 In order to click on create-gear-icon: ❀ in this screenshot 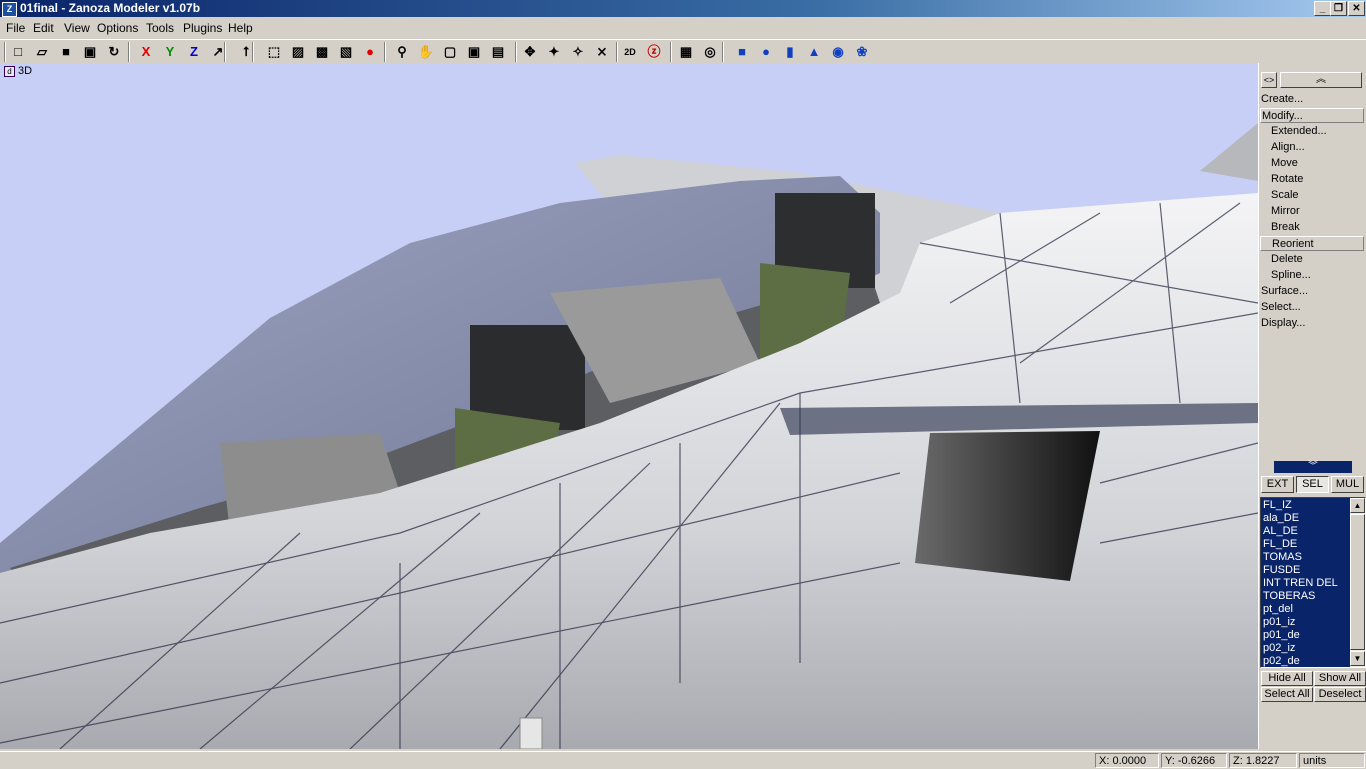, I will do `click(862, 52)`.